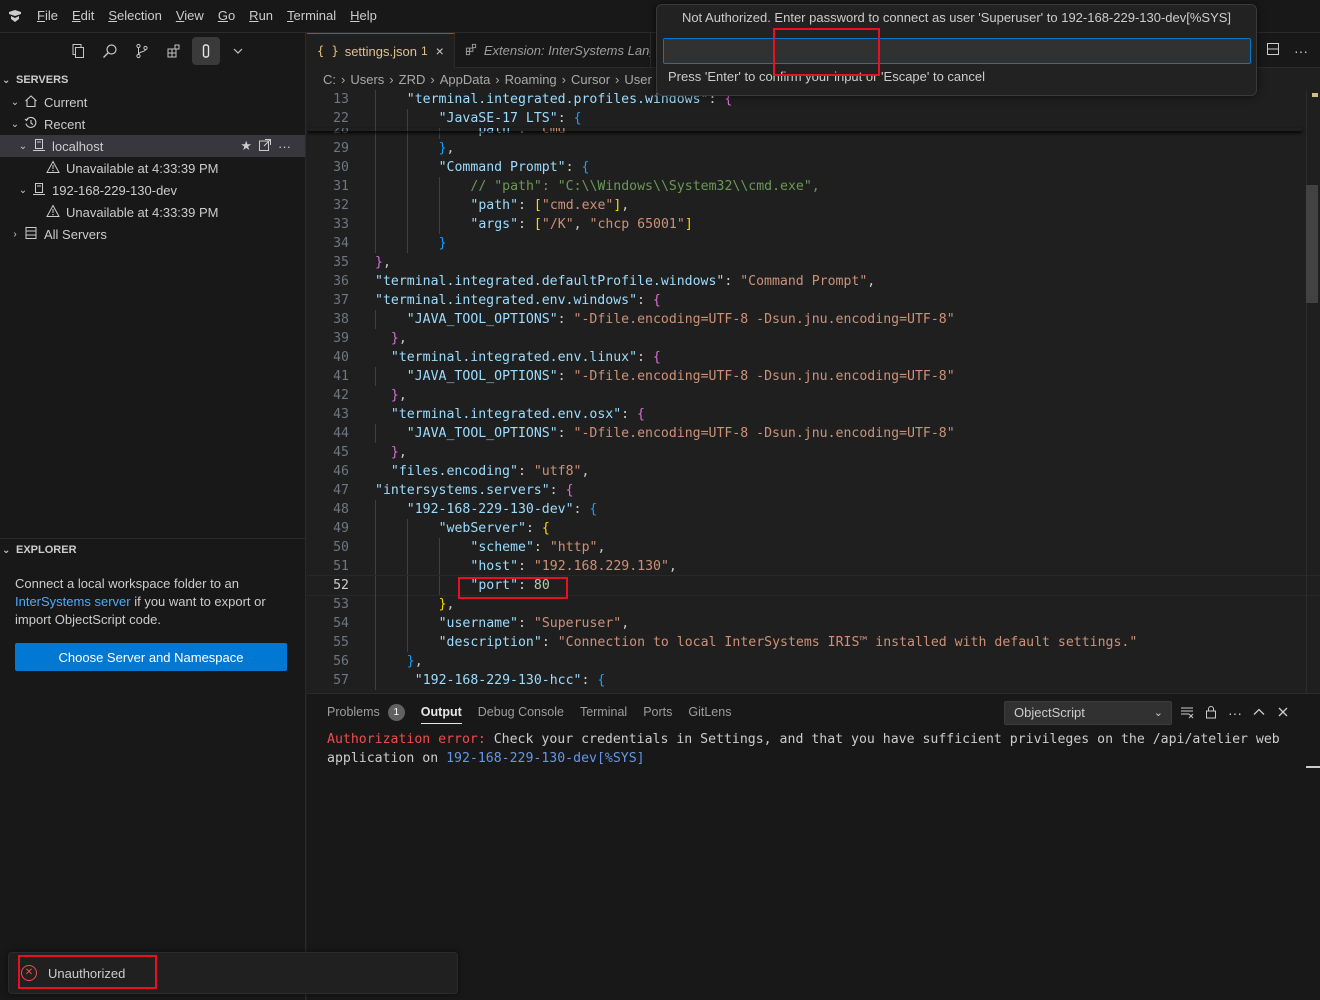 The image size is (1320, 1000). I want to click on servers-section-header: ⌄ SERVERS, so click(152, 80).